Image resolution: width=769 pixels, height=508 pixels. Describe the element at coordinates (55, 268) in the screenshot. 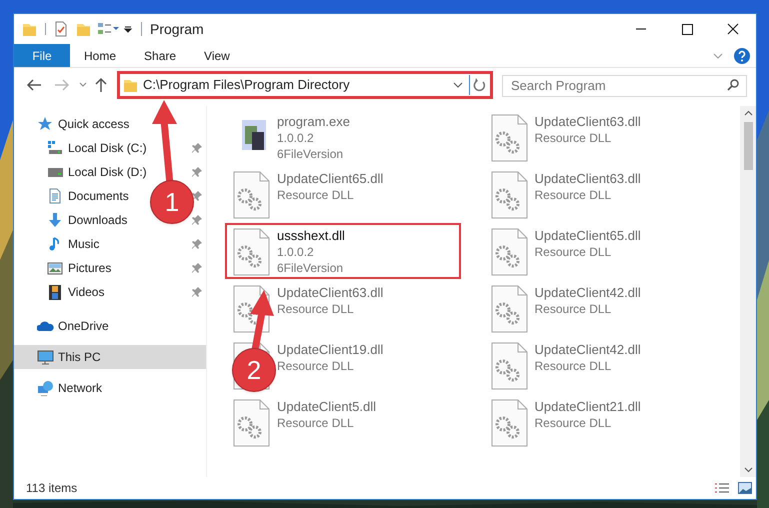

I see `picture-icon` at that location.